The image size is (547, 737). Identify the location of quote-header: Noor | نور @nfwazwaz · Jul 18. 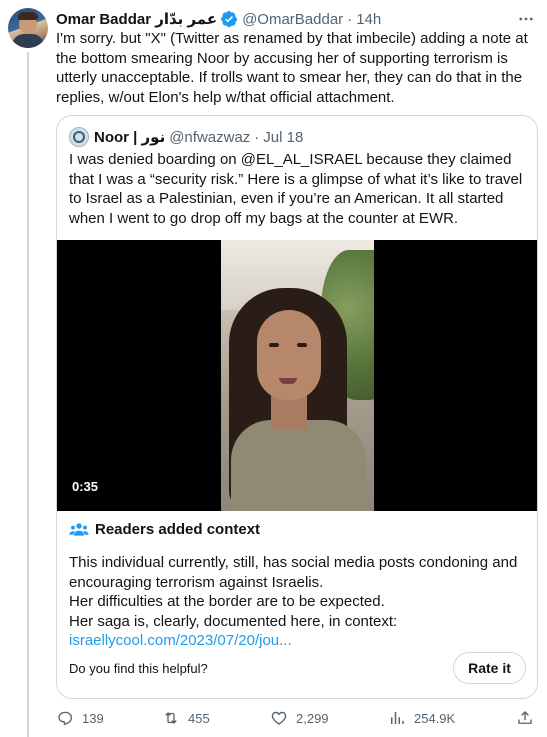
(186, 137).